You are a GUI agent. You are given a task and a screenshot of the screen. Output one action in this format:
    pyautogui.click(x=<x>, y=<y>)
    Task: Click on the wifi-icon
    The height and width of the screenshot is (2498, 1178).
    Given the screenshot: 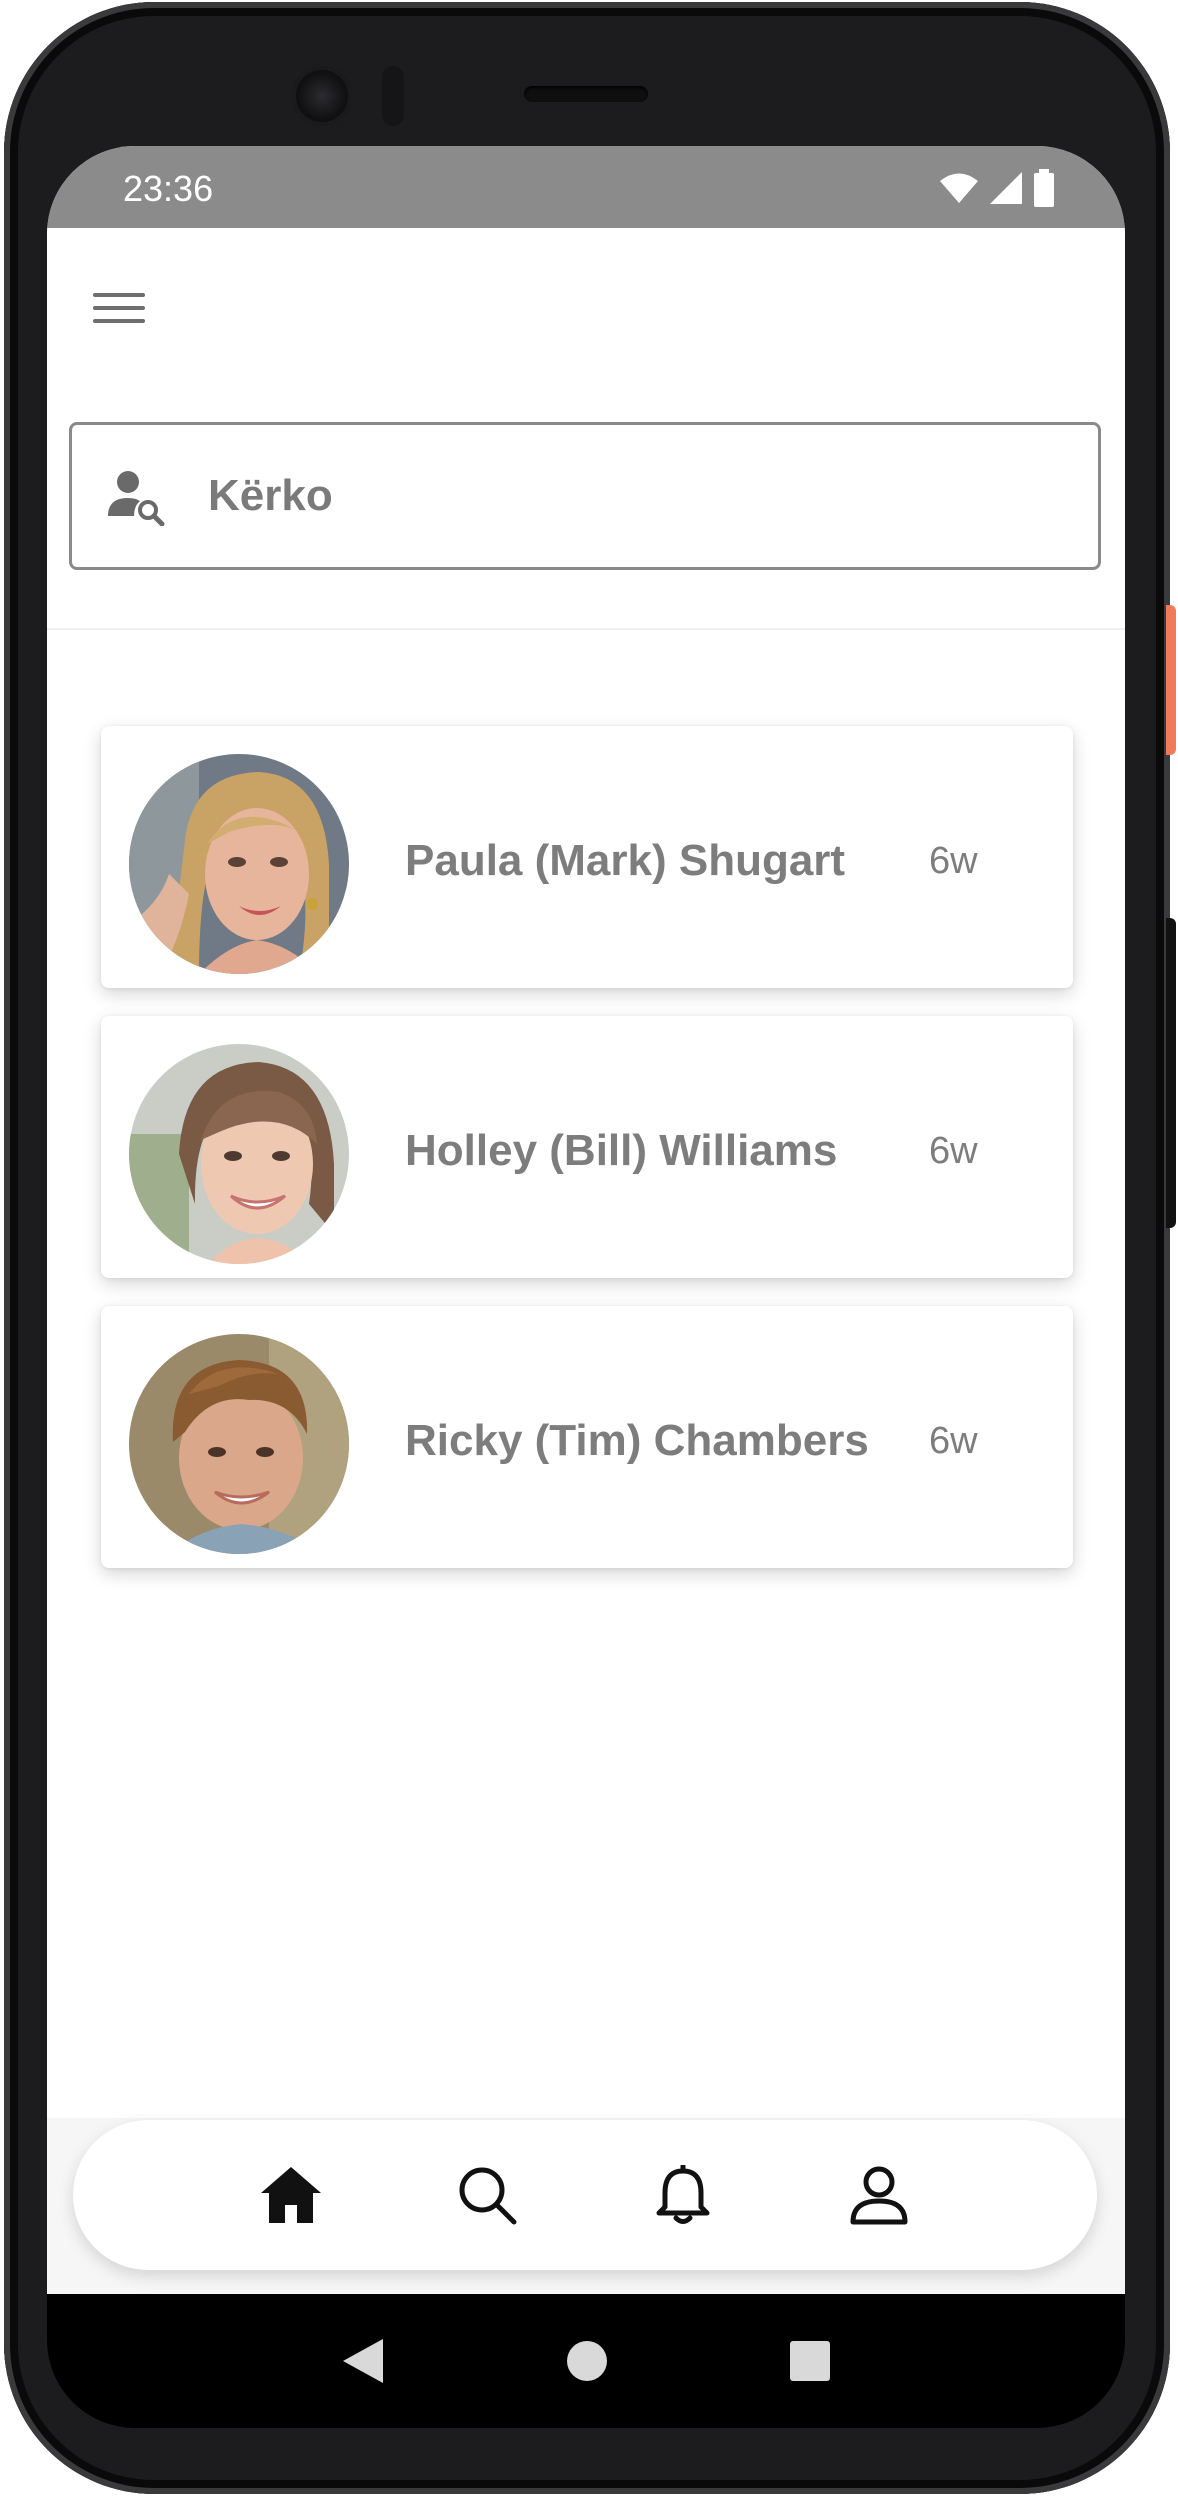 What is the action you would take?
    pyautogui.click(x=959, y=188)
    